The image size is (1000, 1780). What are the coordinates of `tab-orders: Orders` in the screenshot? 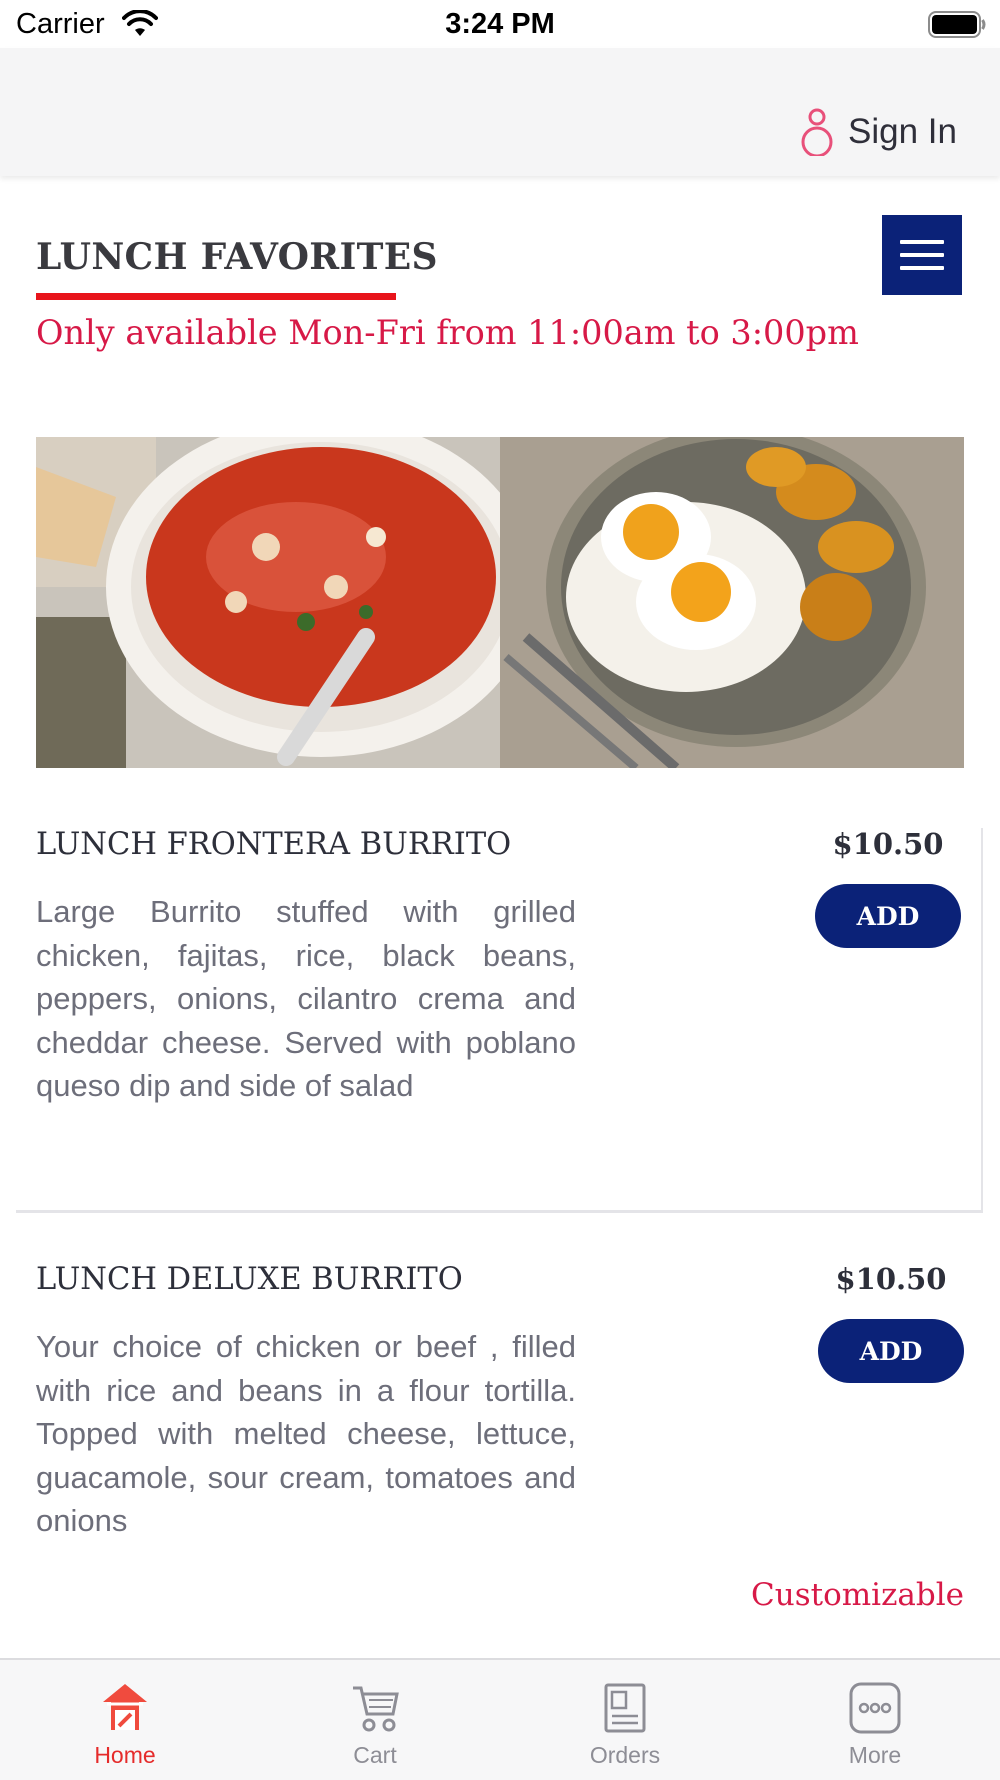 It's located at (625, 1720).